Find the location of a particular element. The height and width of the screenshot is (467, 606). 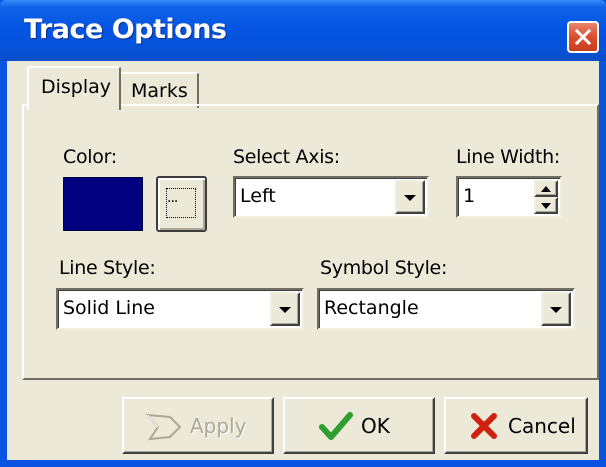

titlebar: Trace Options is located at coordinates (303, 30).